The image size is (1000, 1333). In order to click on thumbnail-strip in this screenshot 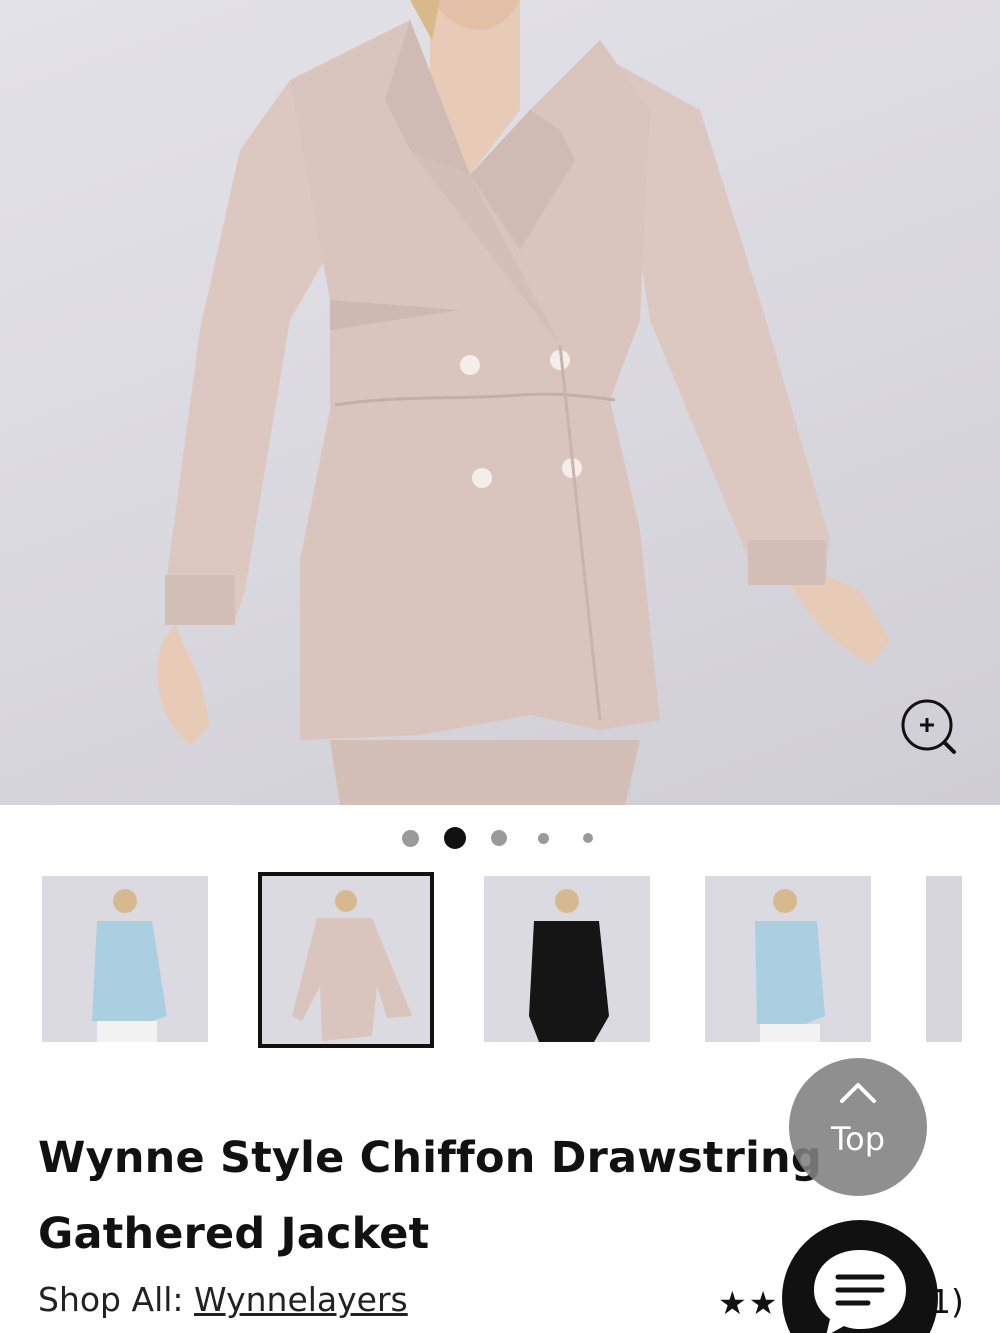, I will do `click(500, 962)`.